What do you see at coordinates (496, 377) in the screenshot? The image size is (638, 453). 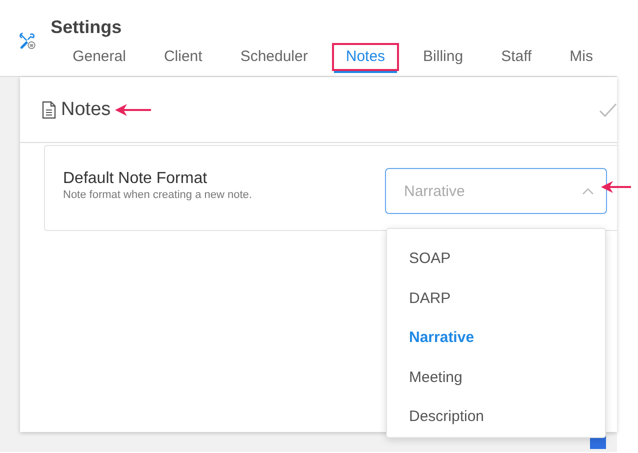 I see `dropdown-option: Meeting` at bounding box center [496, 377].